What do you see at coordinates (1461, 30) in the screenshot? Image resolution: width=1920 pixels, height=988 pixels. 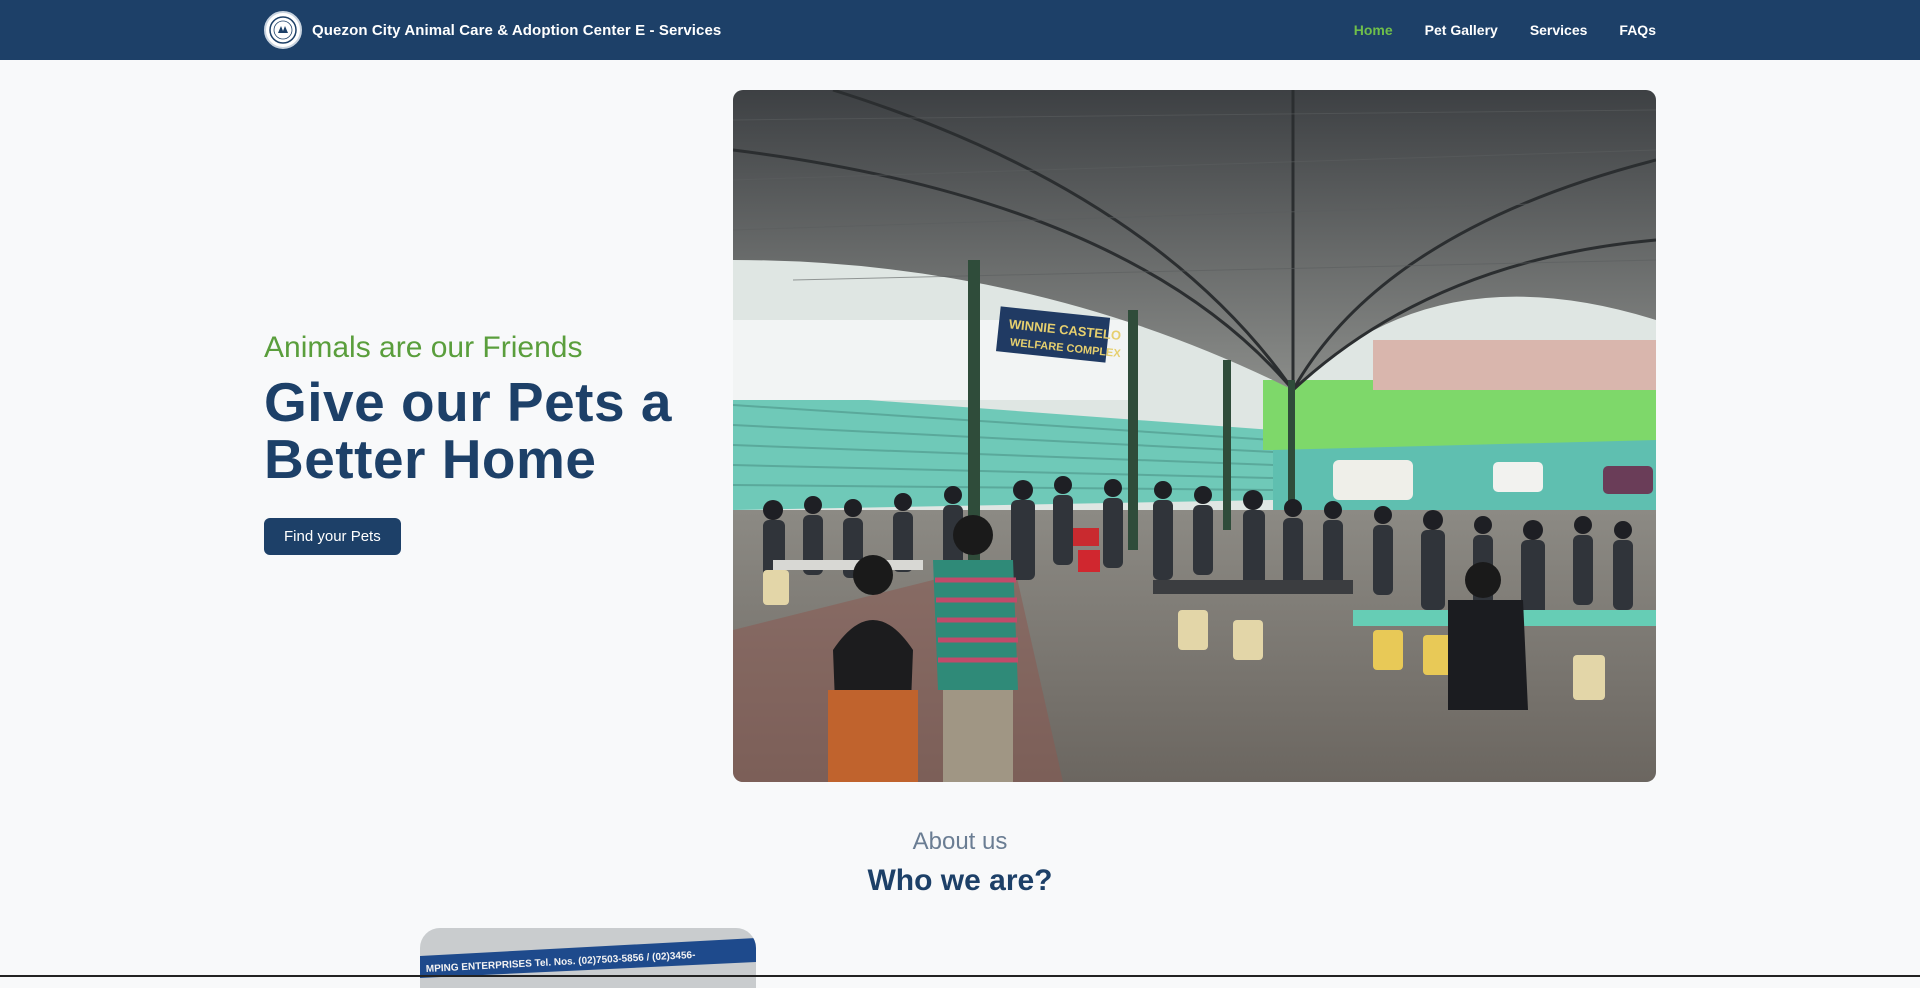 I see `nav-link-pet-gallery: Pet Gallery` at bounding box center [1461, 30].